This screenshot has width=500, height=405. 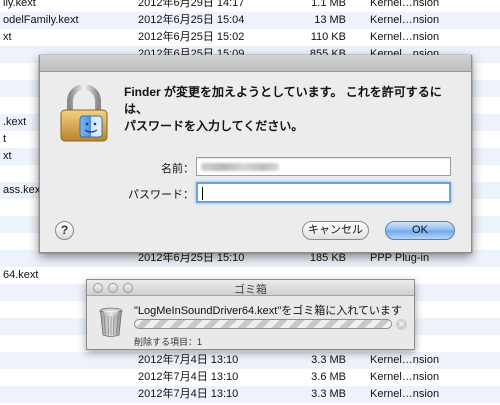 What do you see at coordinates (21, 275) in the screenshot?
I see `file-name: 64.kext` at bounding box center [21, 275].